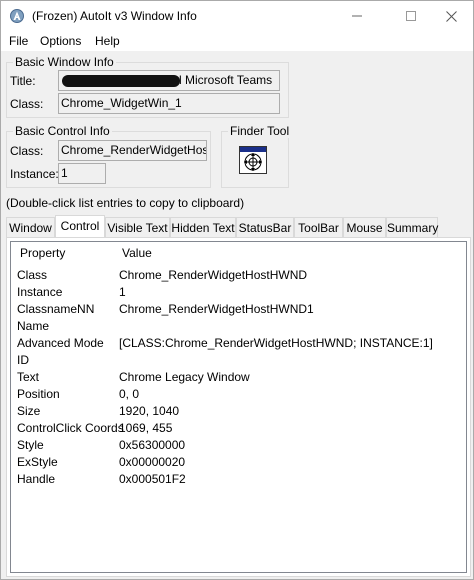 The image size is (474, 580). What do you see at coordinates (33, 326) in the screenshot?
I see `row-property: Name` at bounding box center [33, 326].